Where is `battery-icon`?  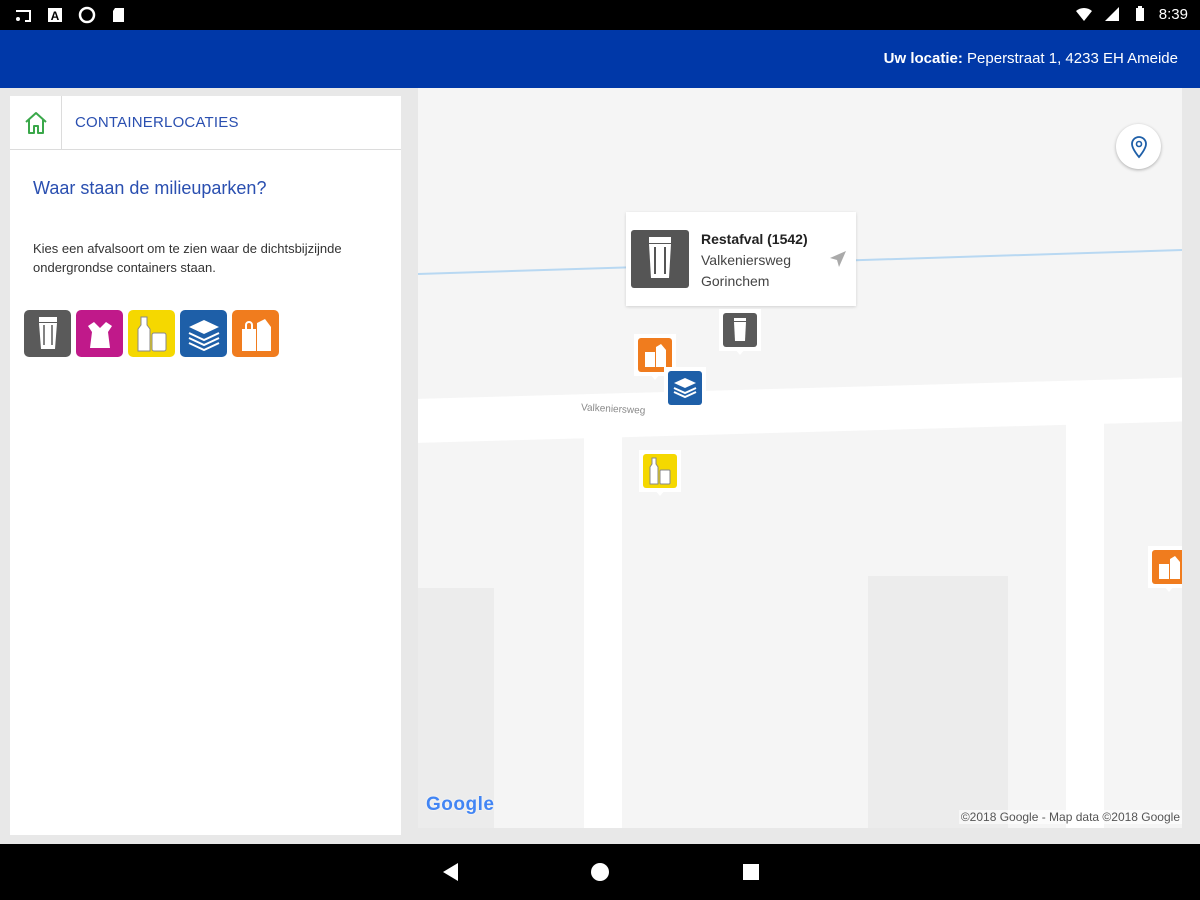
battery-icon is located at coordinates (1139, 13).